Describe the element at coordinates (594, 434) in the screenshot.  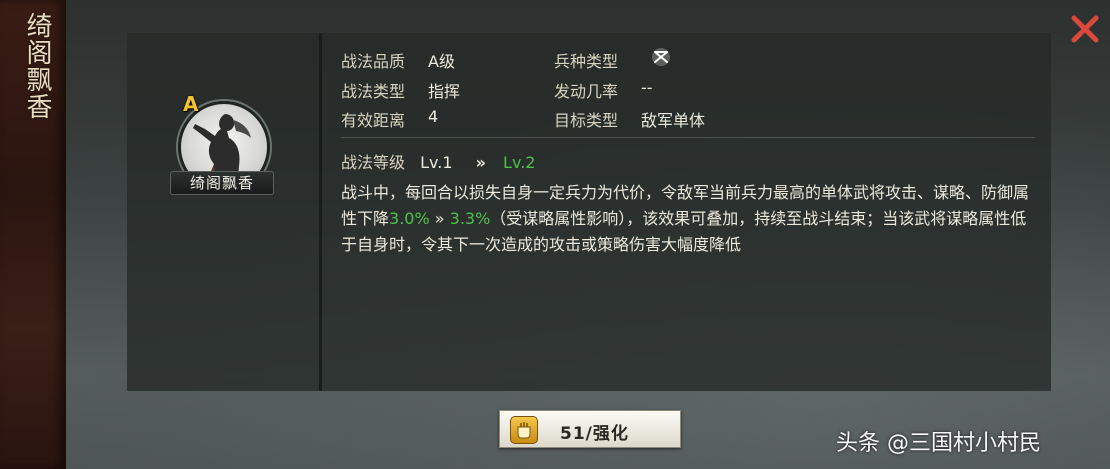
I see `upgrade-label: 51/强化` at that location.